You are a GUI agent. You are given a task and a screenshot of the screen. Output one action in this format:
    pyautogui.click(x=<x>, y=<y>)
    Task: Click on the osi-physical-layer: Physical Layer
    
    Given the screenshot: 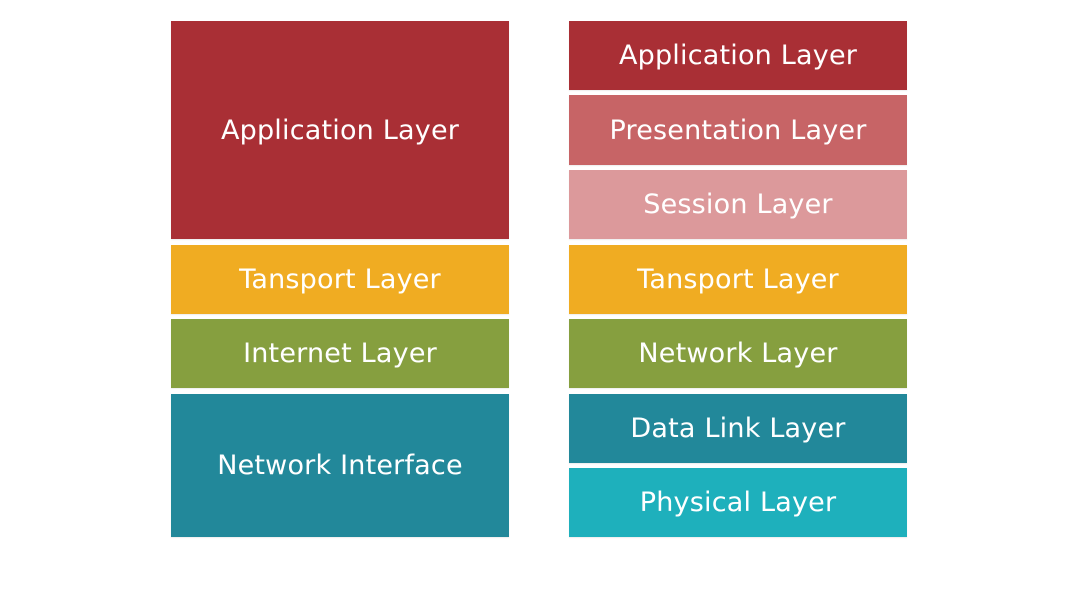 What is the action you would take?
    pyautogui.click(x=738, y=502)
    